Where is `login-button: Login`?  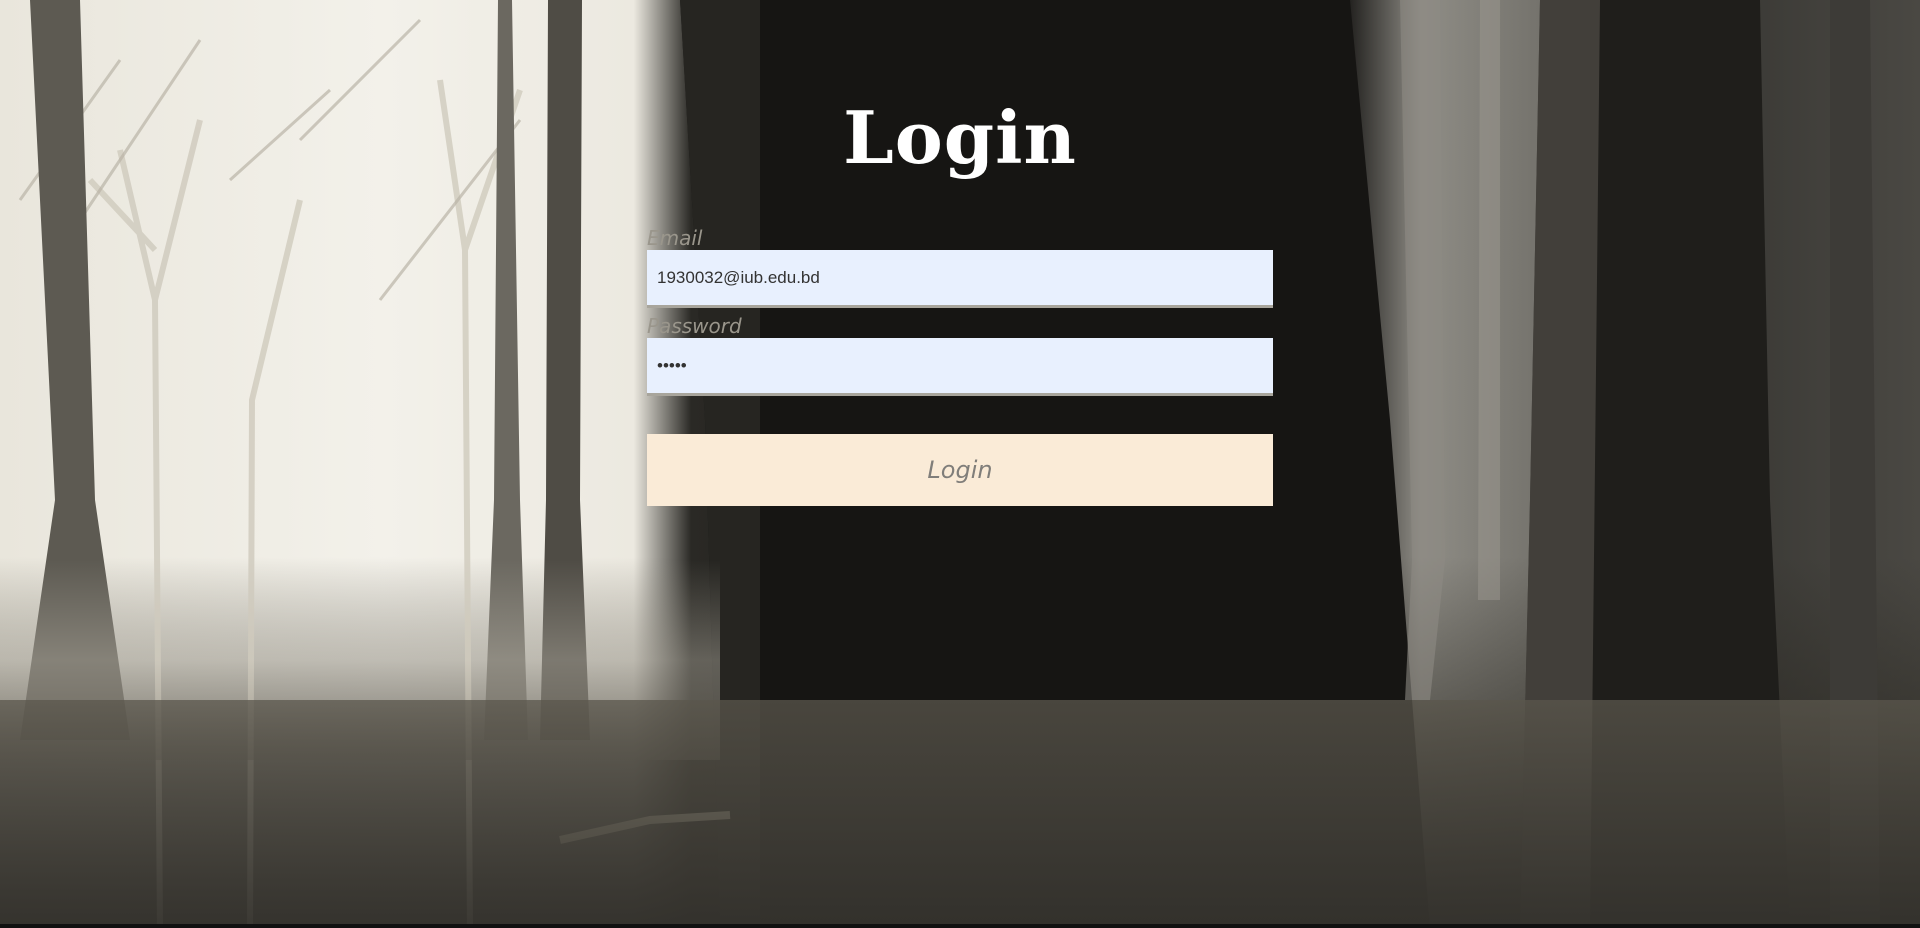 login-button: Login is located at coordinates (960, 470).